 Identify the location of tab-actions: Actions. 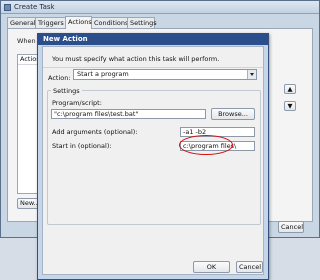
(78, 22).